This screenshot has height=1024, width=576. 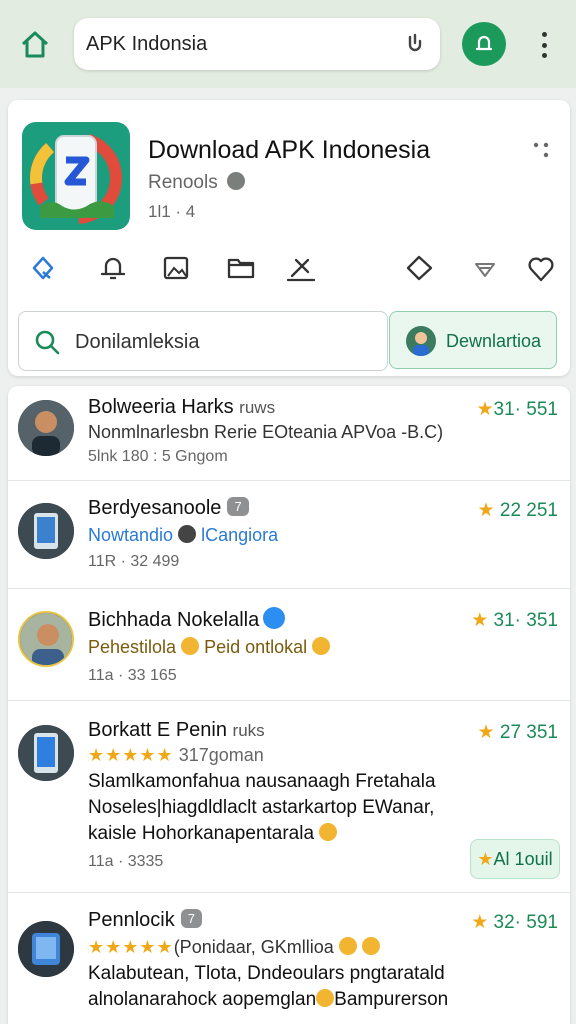 I want to click on share-icon, so click(x=43, y=268).